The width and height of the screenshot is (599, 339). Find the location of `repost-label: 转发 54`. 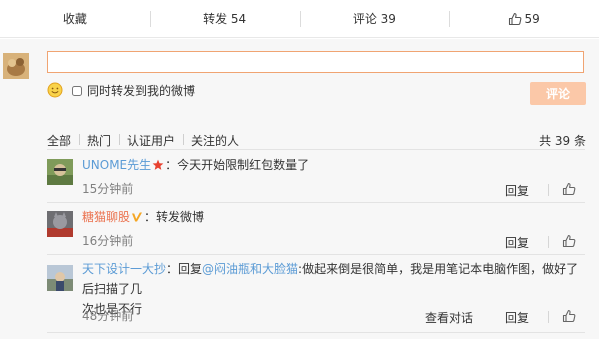

repost-label: 转发 54 is located at coordinates (225, 19).